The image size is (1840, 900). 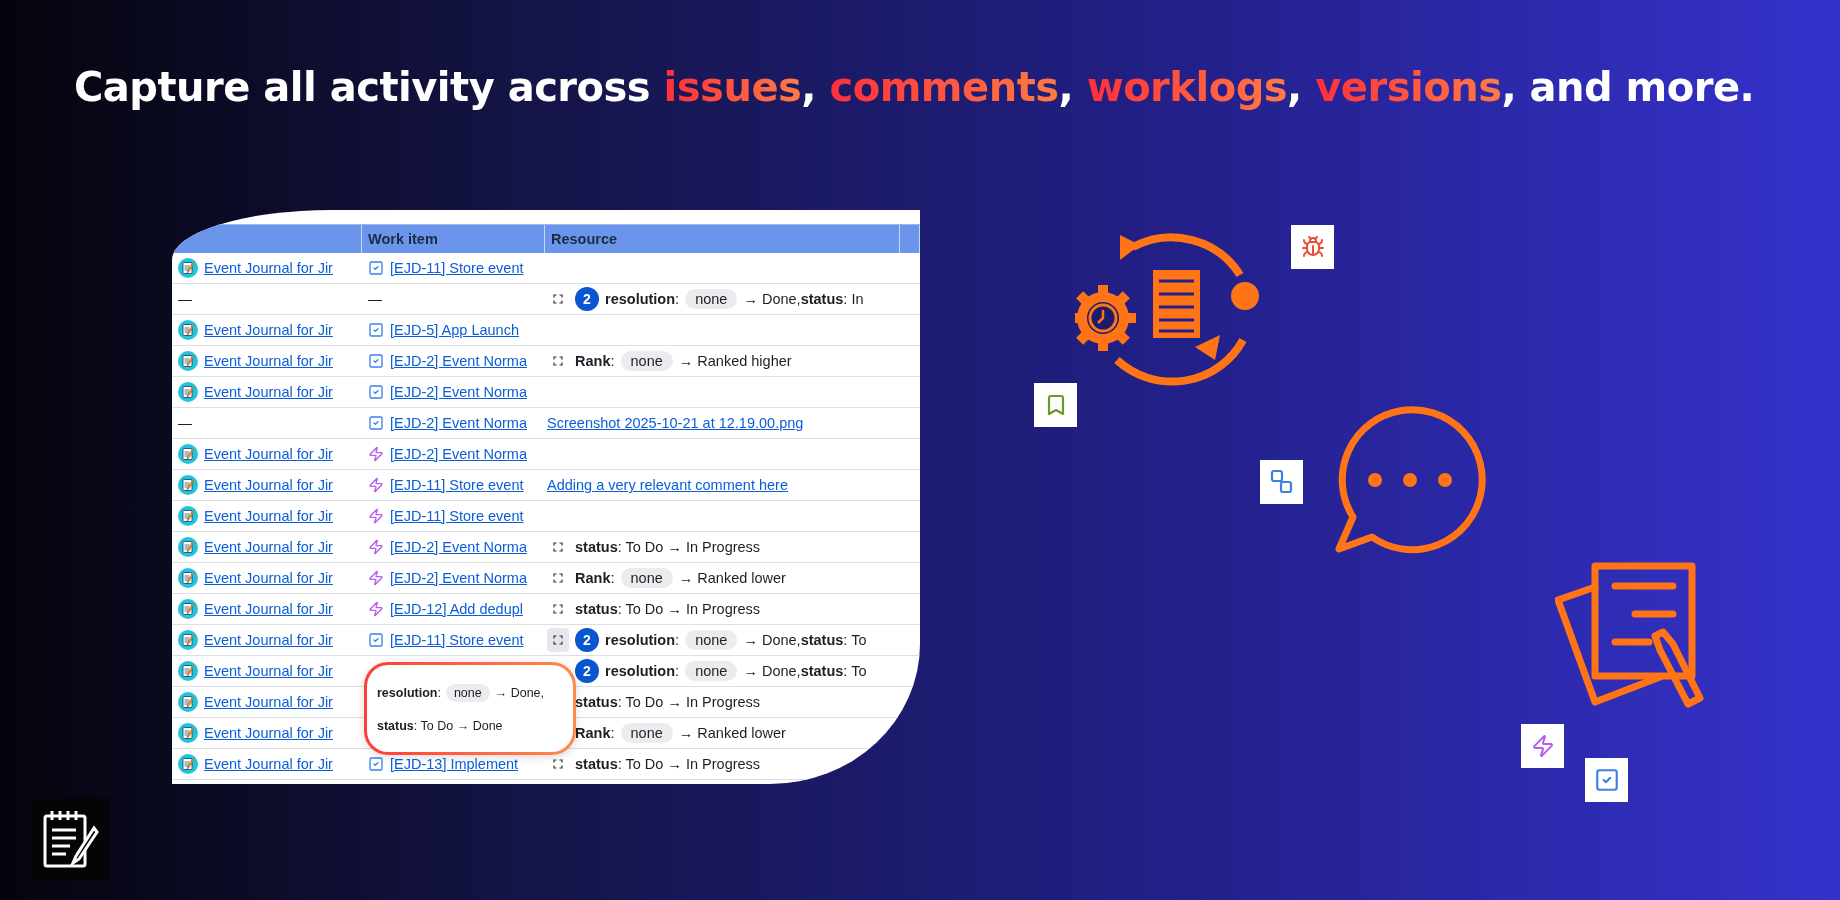 What do you see at coordinates (667, 485) in the screenshot?
I see `resource-link: Adding a very relevant comment here` at bounding box center [667, 485].